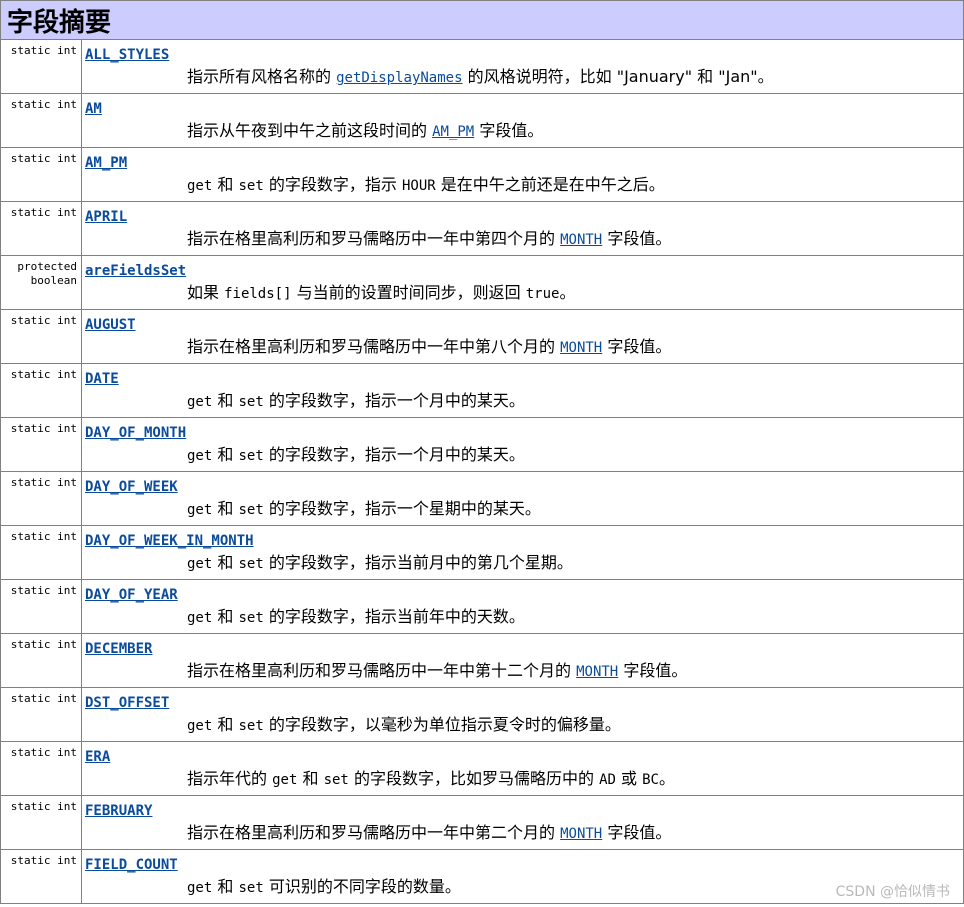 The image size is (964, 907). I want to click on field-description: 如果 fields[] 与当前的设置时间同步，则返回 true。, so click(575, 293).